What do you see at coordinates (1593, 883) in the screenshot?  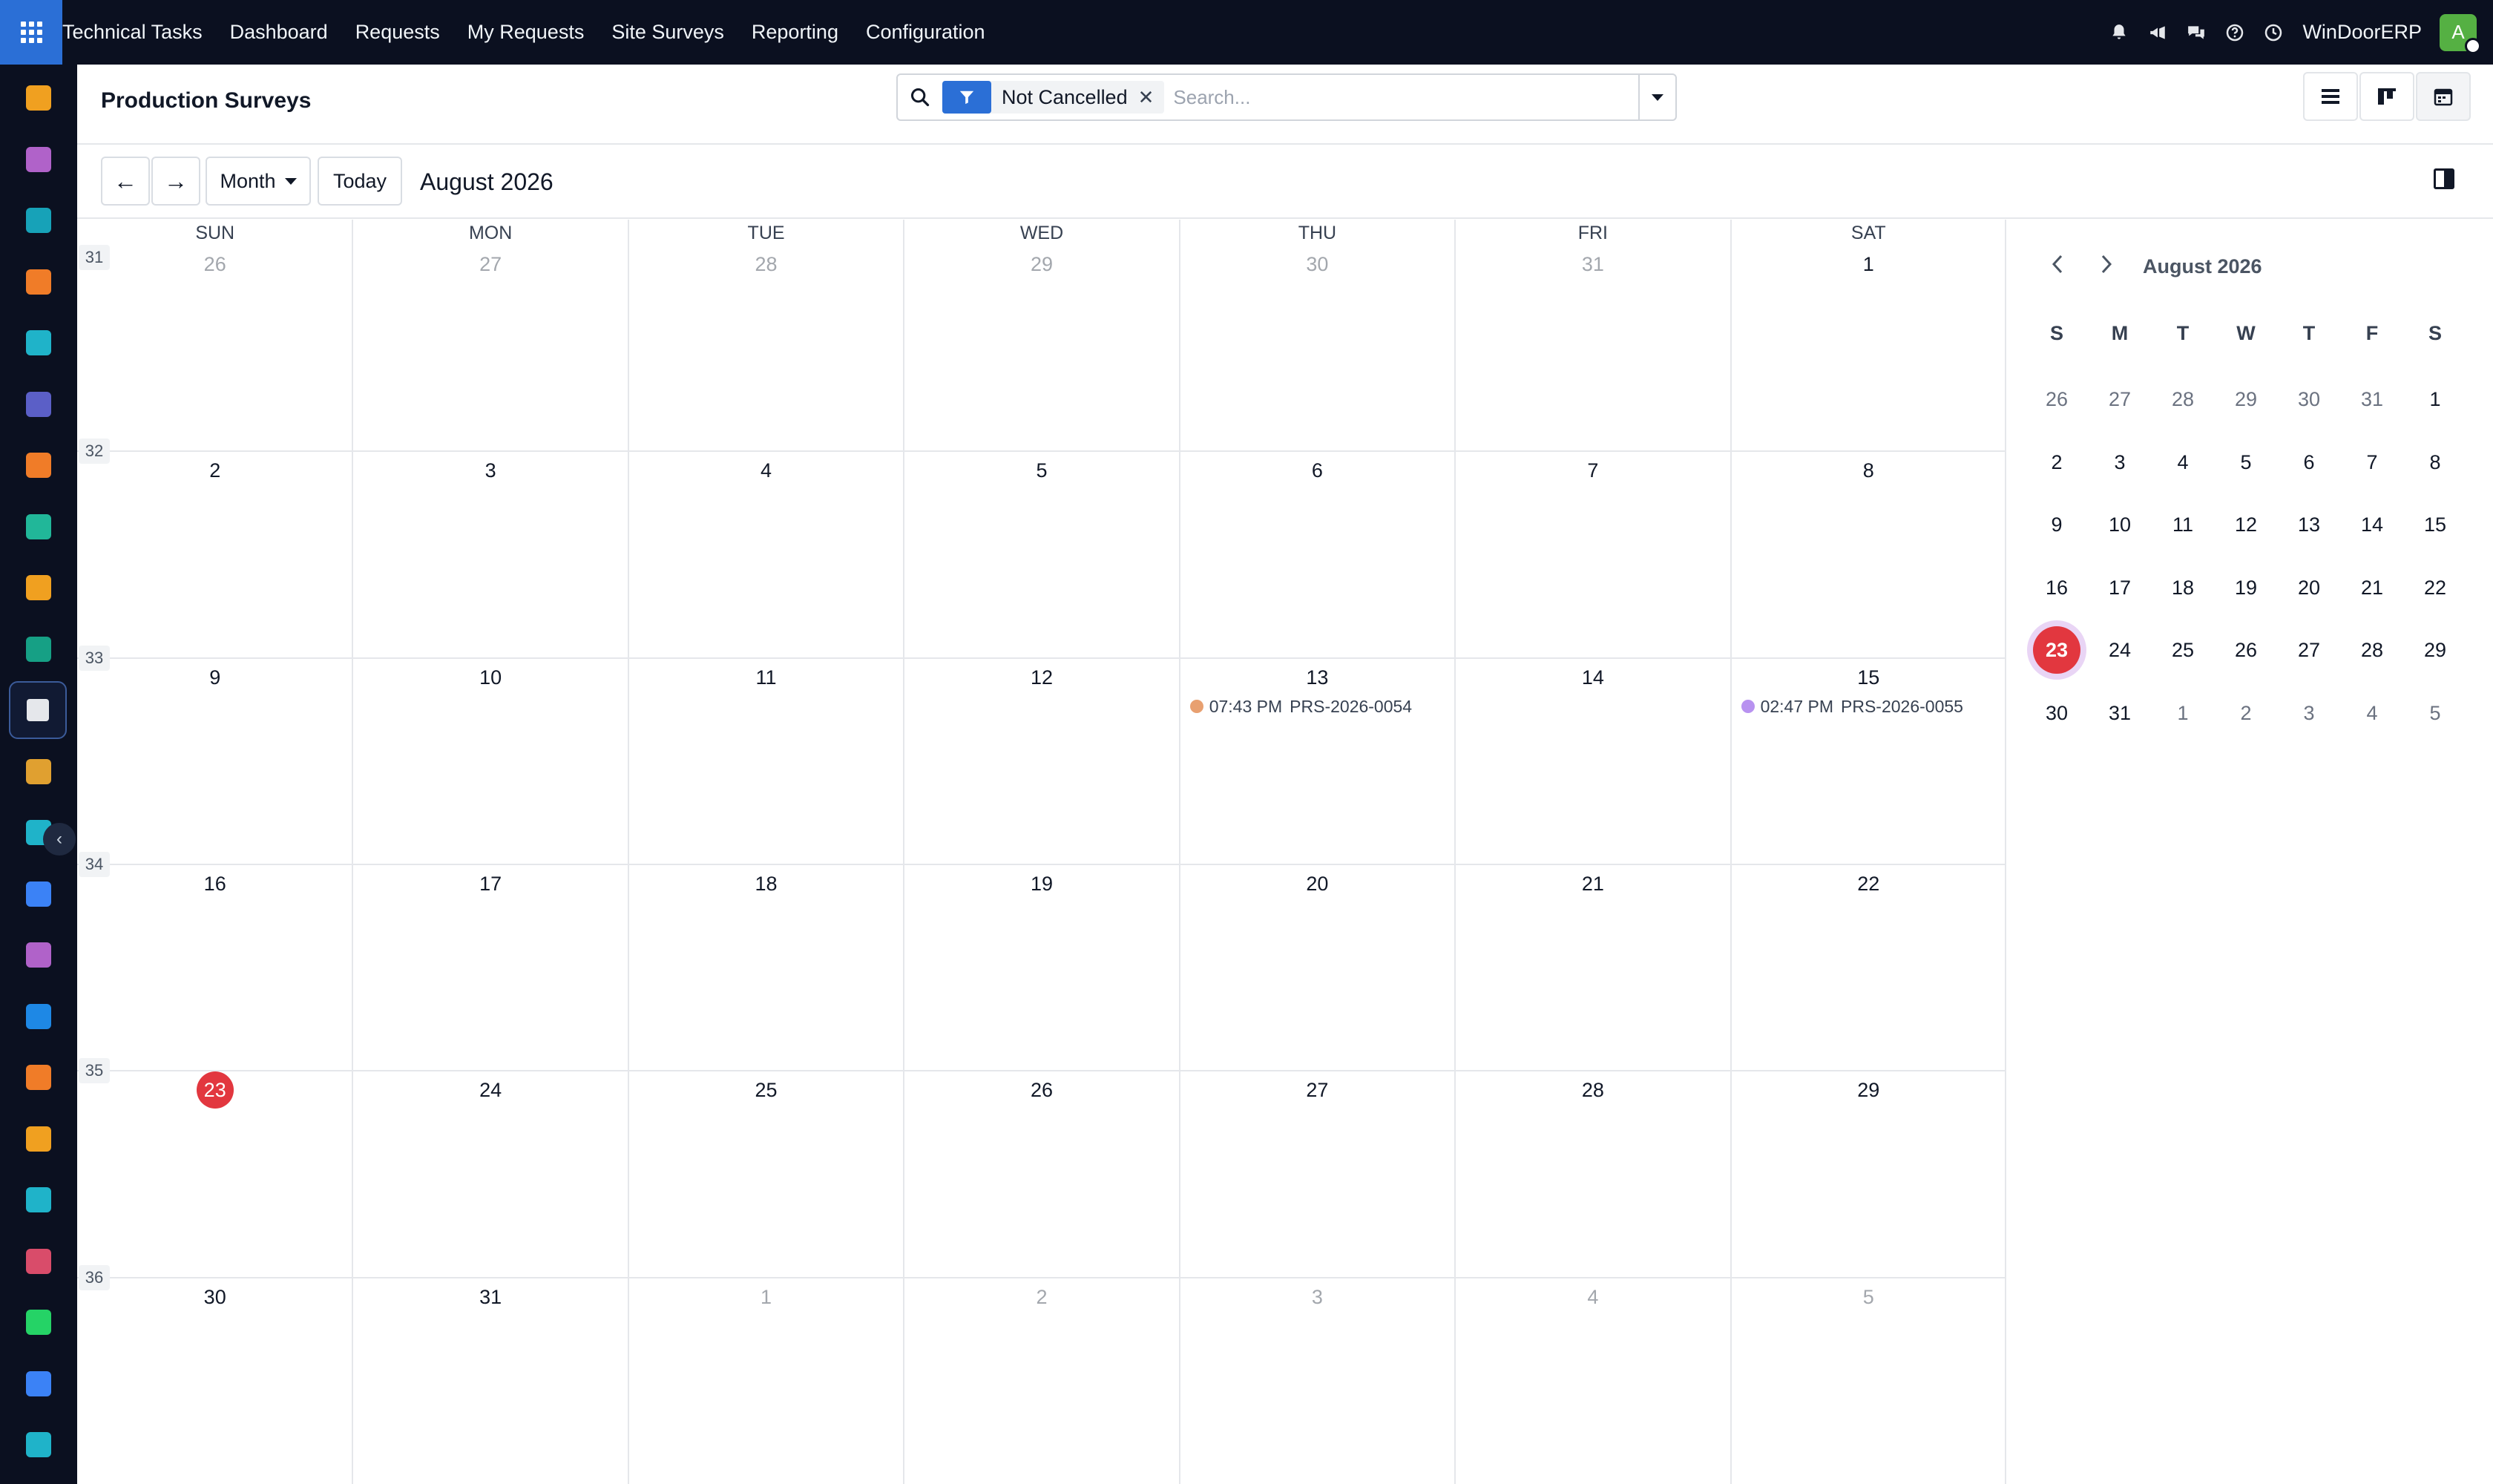 I see `day-number: 21` at bounding box center [1593, 883].